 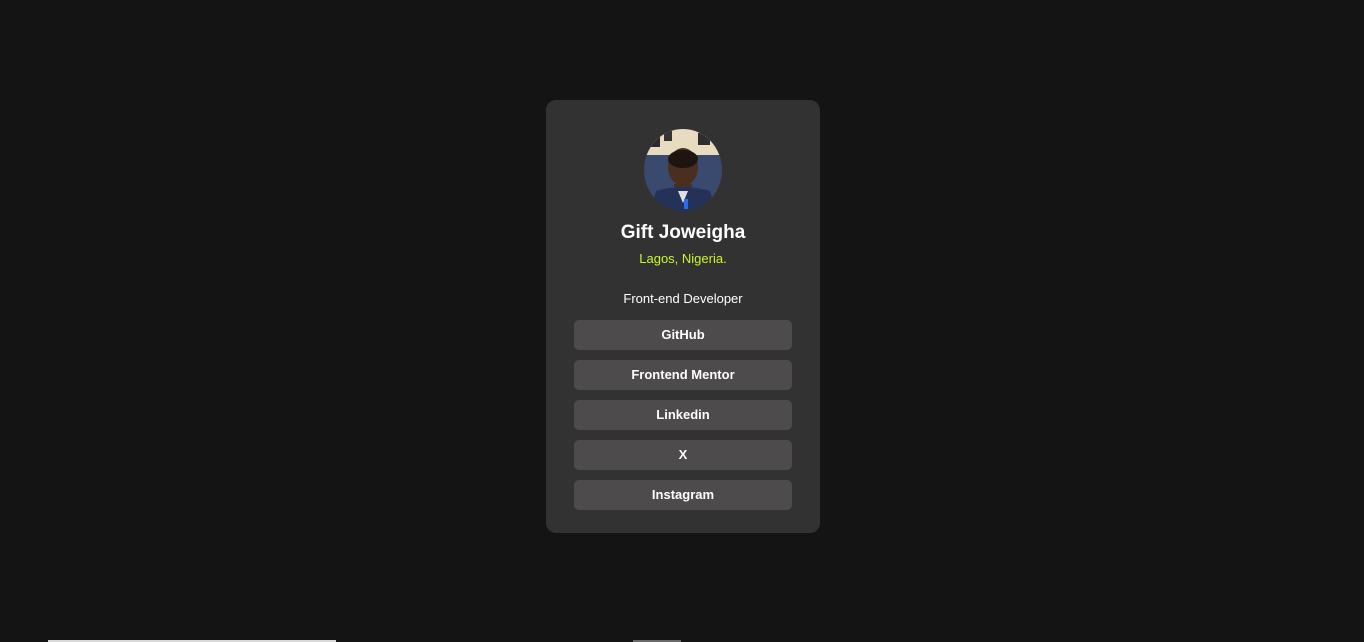 I want to click on github-link-button: GitHub, so click(x=683, y=335).